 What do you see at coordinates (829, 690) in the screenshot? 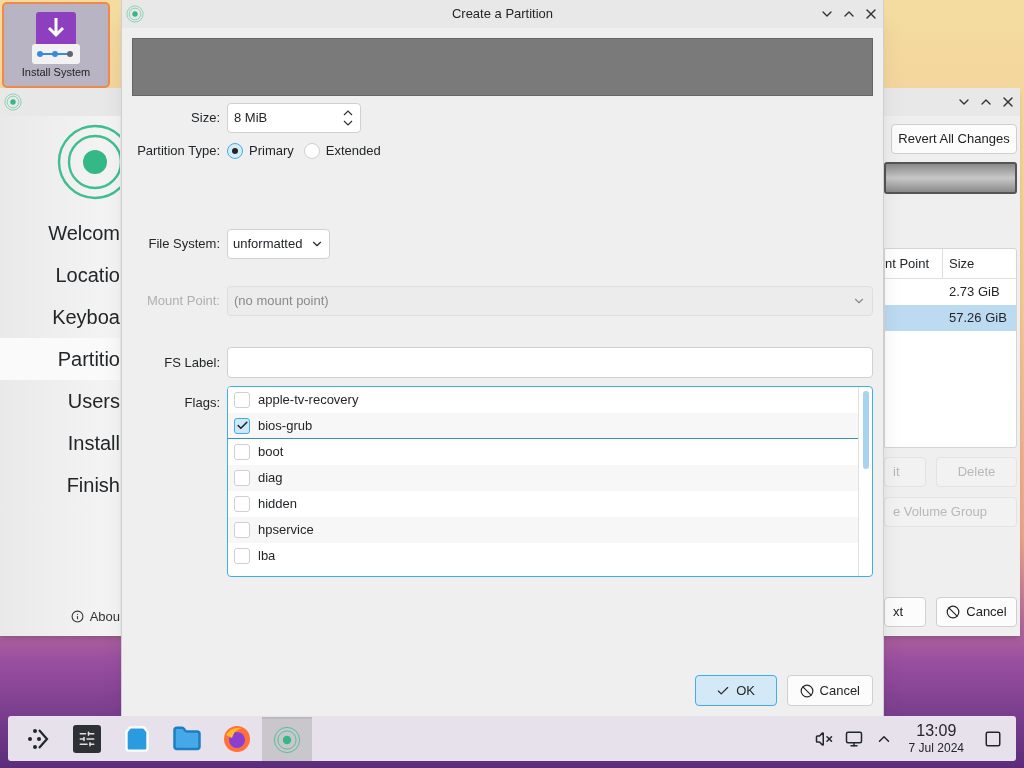
I see `cancel-button: Cancel` at bounding box center [829, 690].